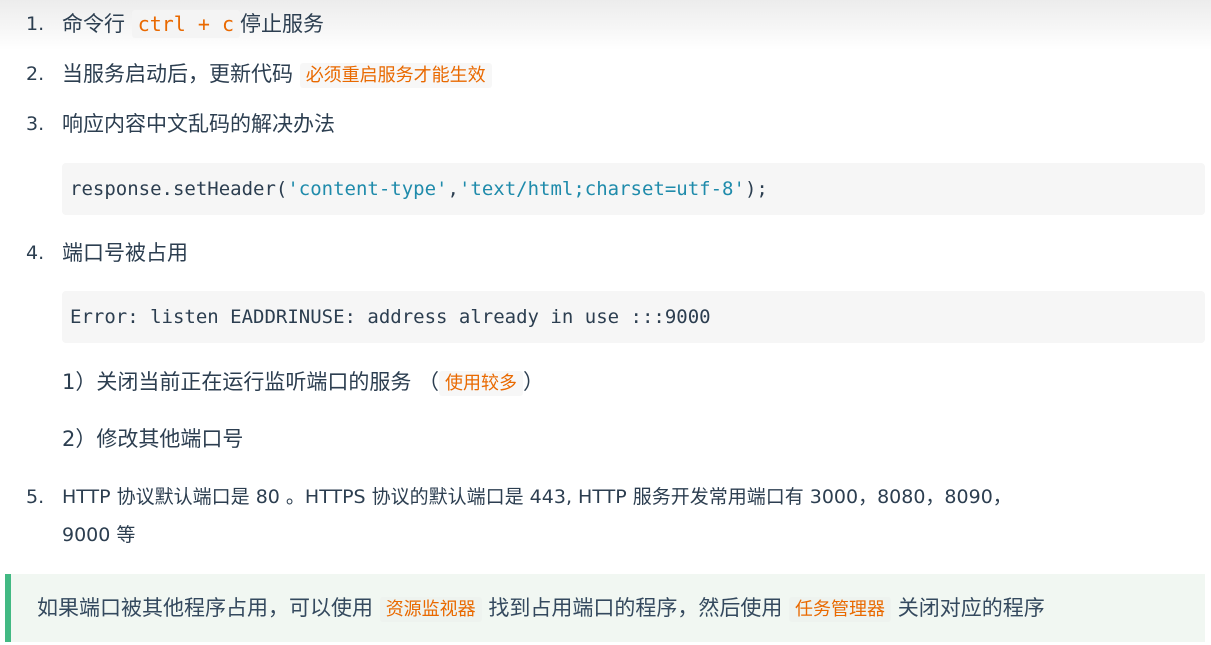 Image resolution: width=1211 pixels, height=645 pixels. What do you see at coordinates (198, 124) in the screenshot?
I see `item-text: 响应内容中文乱码的解决办法` at bounding box center [198, 124].